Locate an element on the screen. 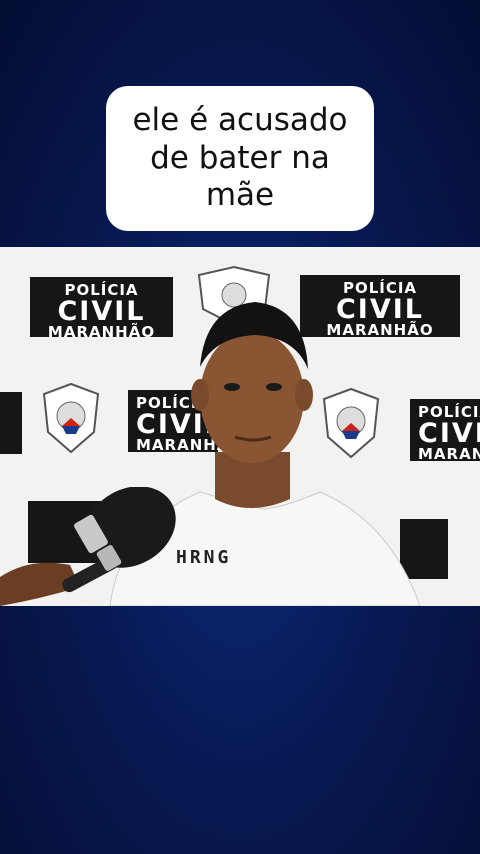 The height and width of the screenshot is (854, 480). microphone-icon is located at coordinates (88, 546).